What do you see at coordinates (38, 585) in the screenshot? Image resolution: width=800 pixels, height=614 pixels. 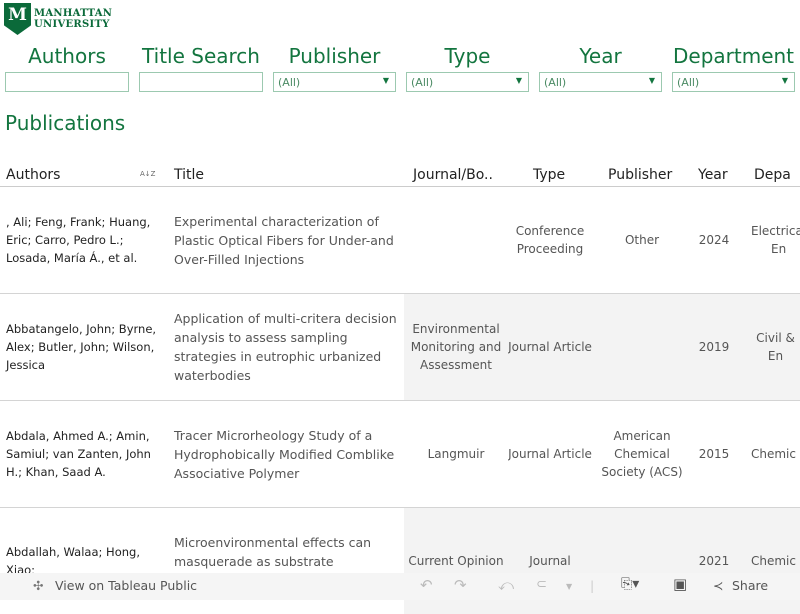 I see `tableau-logo-icon: ✣` at bounding box center [38, 585].